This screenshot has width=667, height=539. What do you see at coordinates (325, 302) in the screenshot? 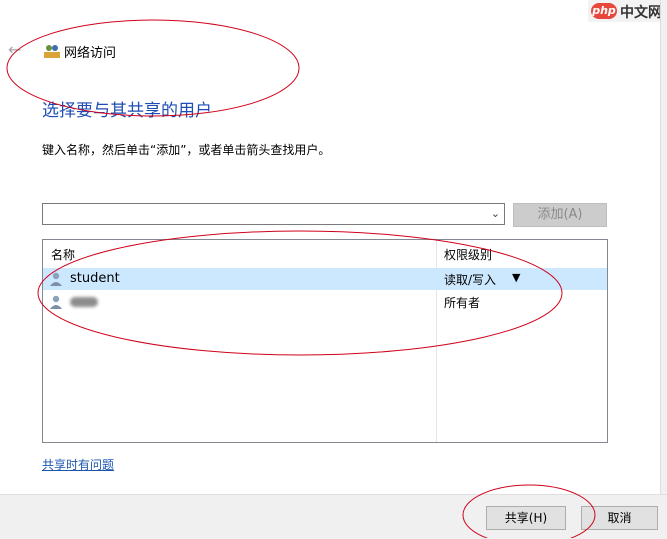
I see `table-row-owner: 所有者` at bounding box center [325, 302].